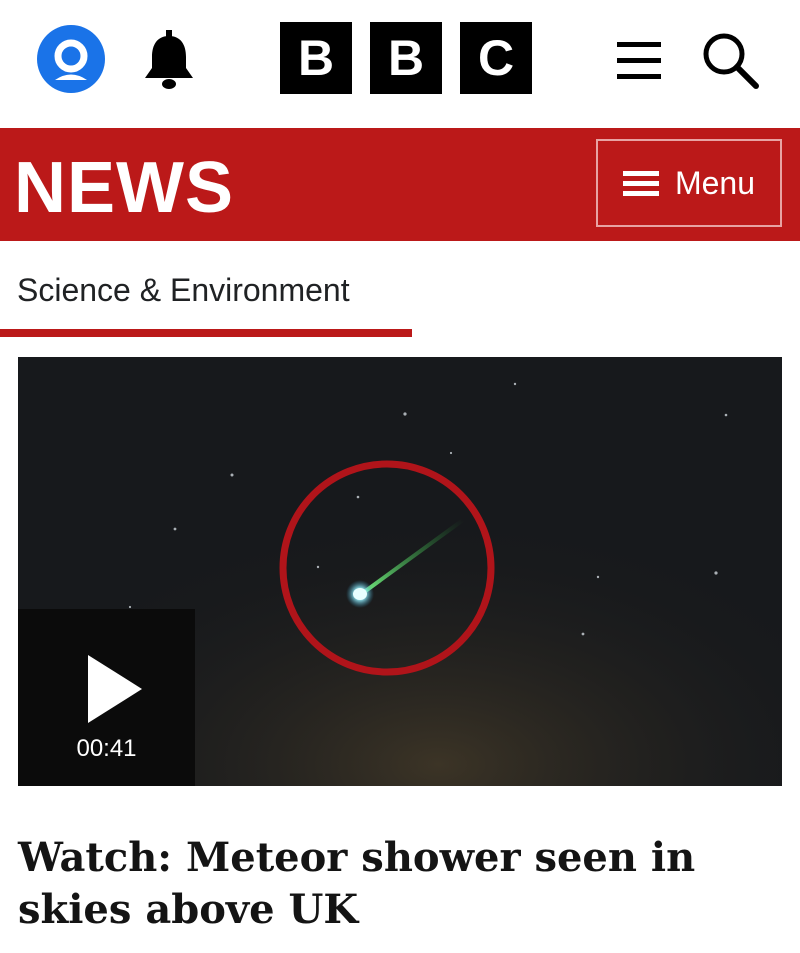 This screenshot has height=953, width=800. I want to click on play-icon, so click(115, 689).